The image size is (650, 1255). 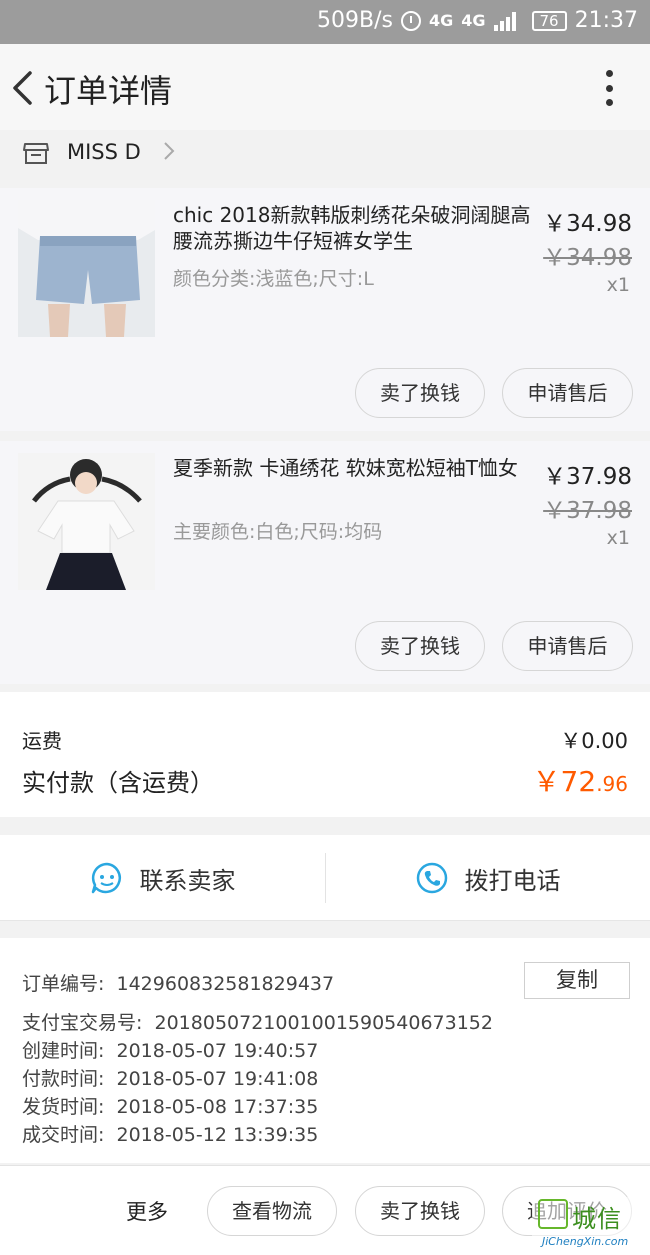 What do you see at coordinates (504, 21) in the screenshot?
I see `signal-icon` at bounding box center [504, 21].